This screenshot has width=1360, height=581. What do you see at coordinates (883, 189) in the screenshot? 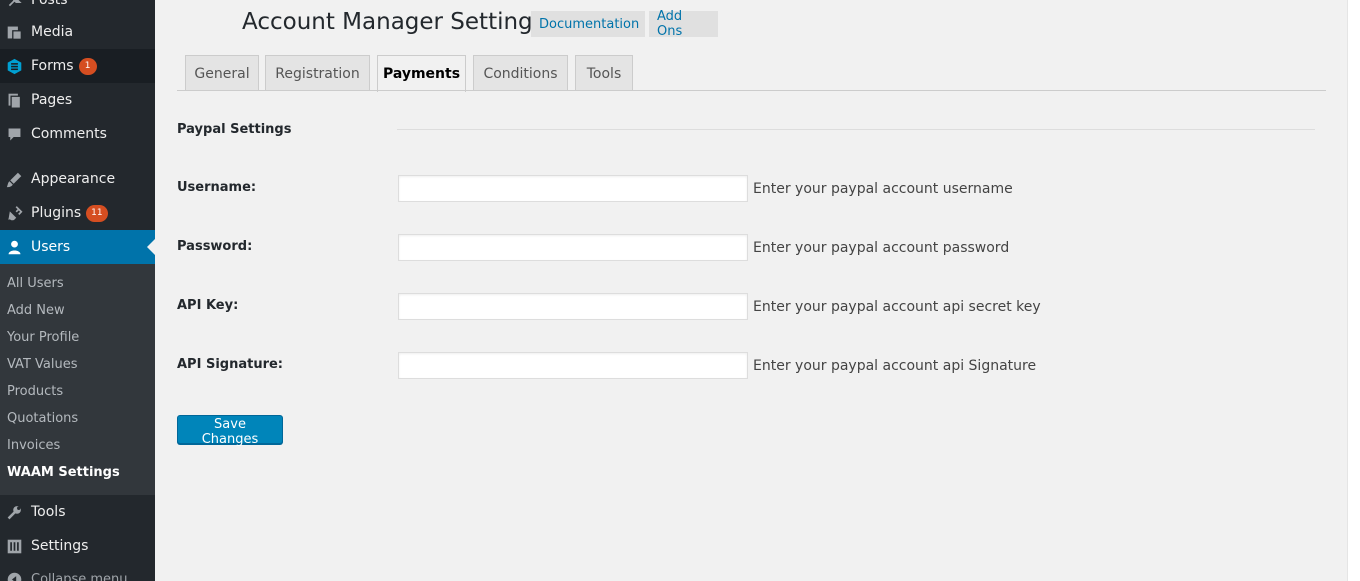
I see `username-description: Enter your paypal account username` at bounding box center [883, 189].